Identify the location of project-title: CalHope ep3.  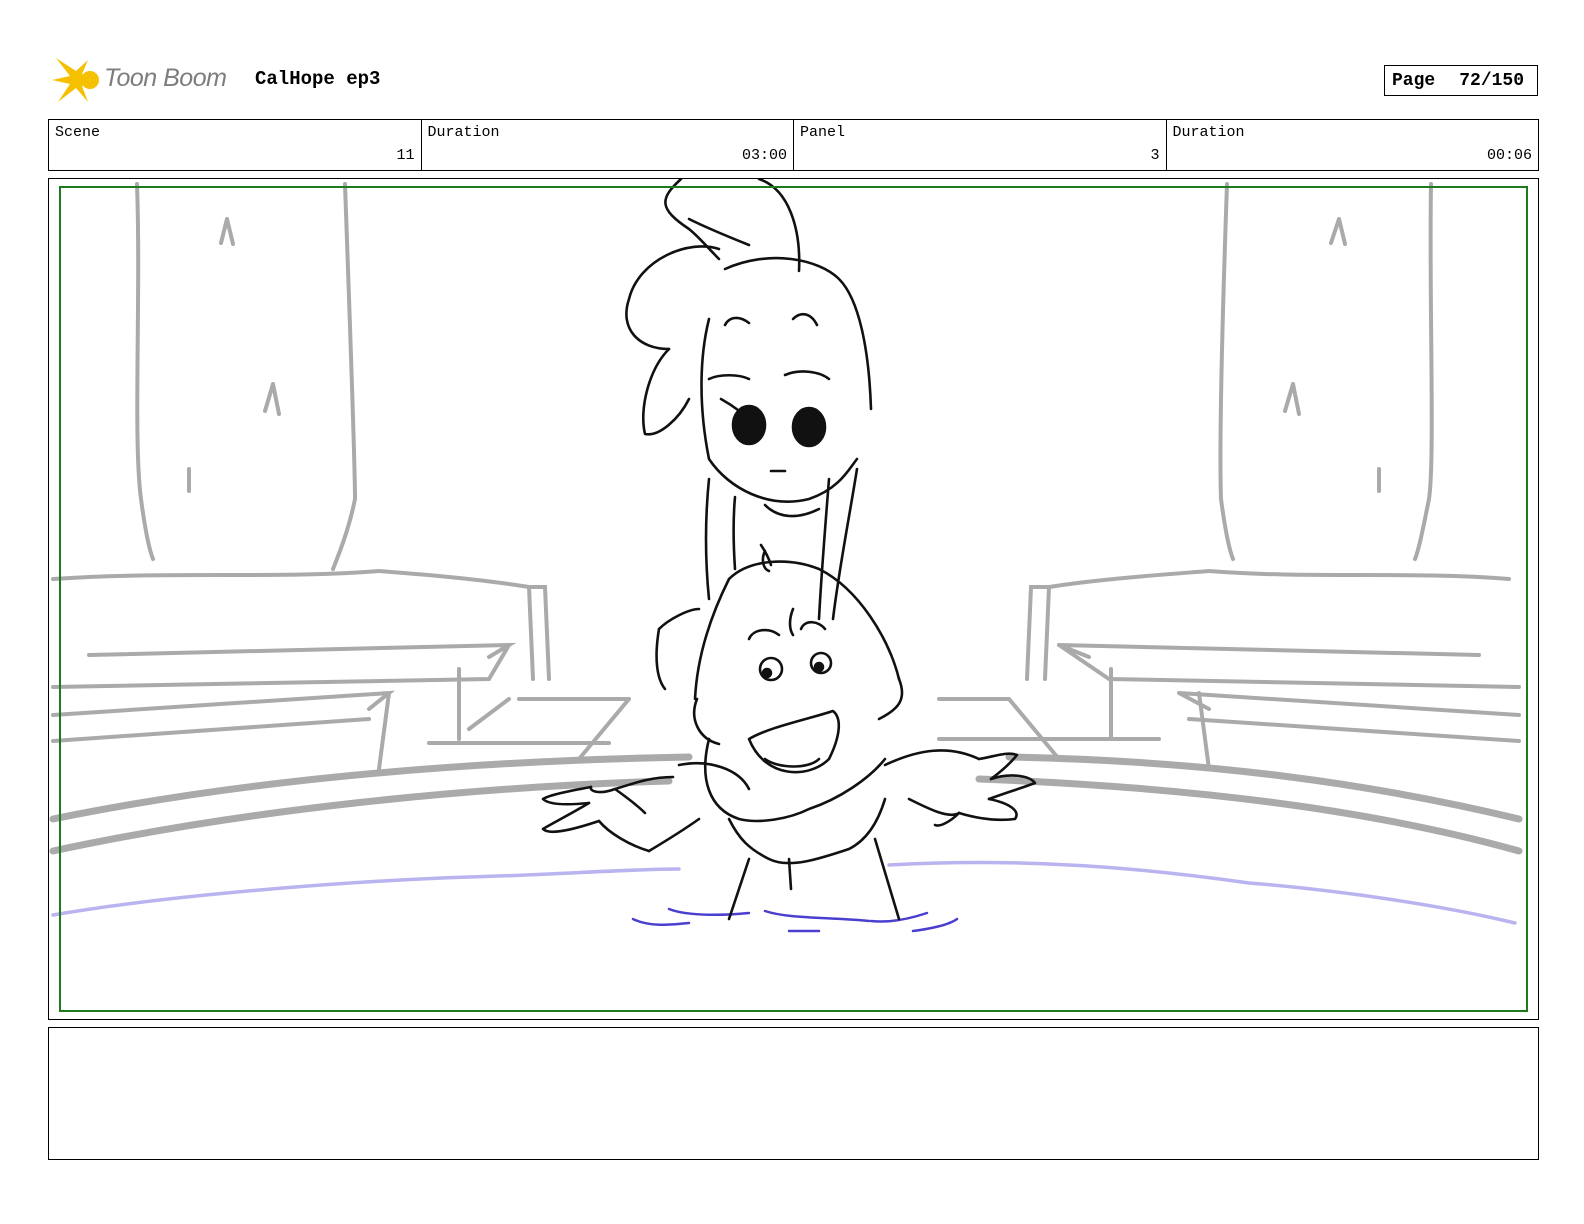
(318, 79).